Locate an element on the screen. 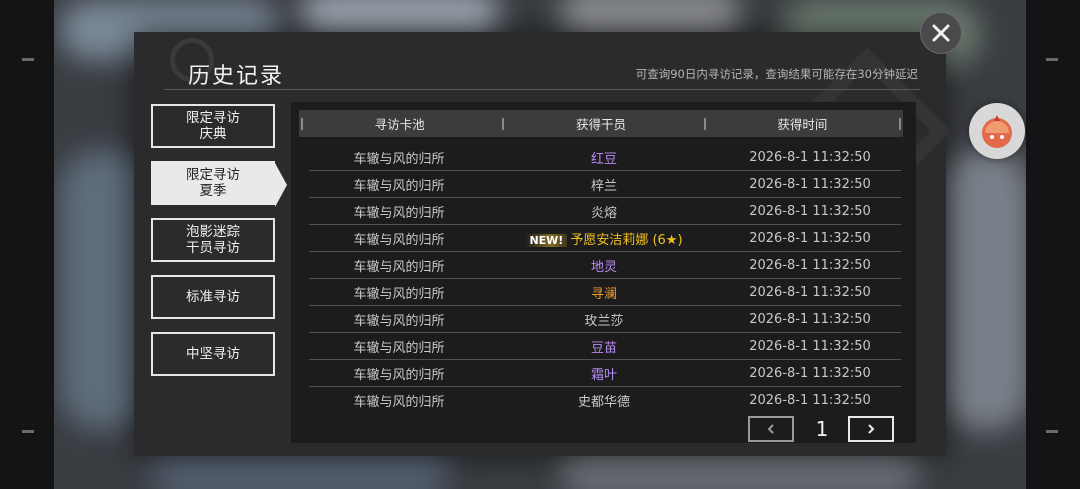  operator-name: 史都华德 is located at coordinates (603, 402).